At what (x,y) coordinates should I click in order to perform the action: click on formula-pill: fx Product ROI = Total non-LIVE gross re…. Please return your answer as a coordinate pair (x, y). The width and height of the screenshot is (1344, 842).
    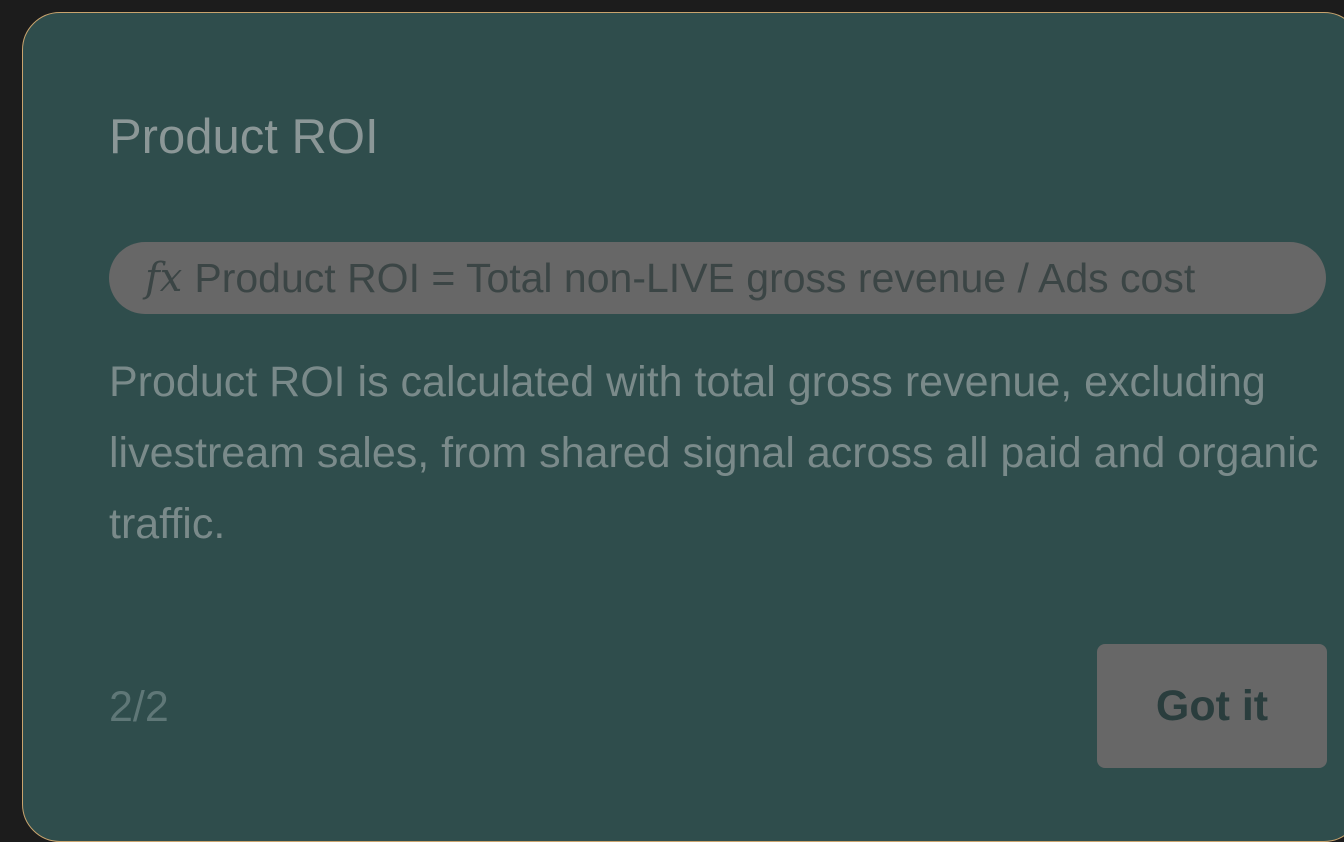
    Looking at the image, I should click on (717, 278).